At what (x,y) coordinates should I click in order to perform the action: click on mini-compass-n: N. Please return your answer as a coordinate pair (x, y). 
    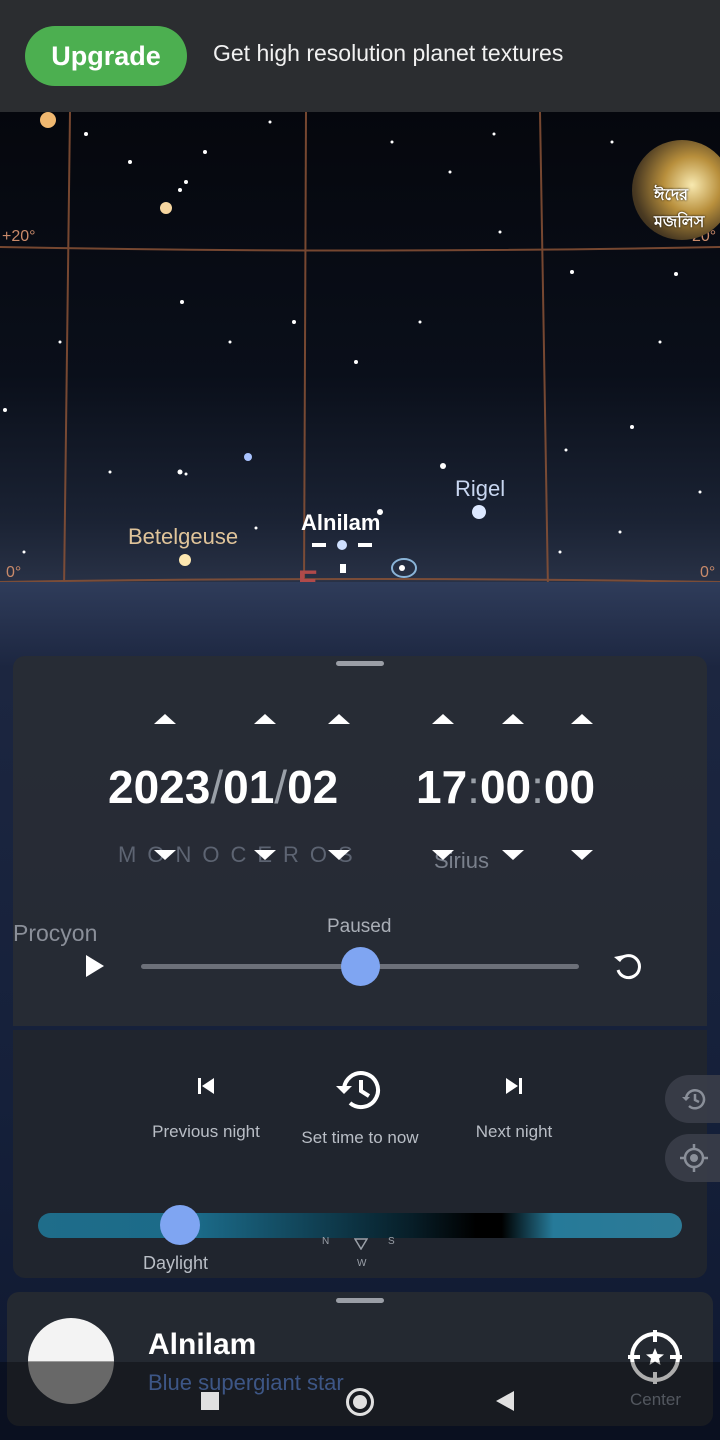
    Looking at the image, I should click on (326, 1241).